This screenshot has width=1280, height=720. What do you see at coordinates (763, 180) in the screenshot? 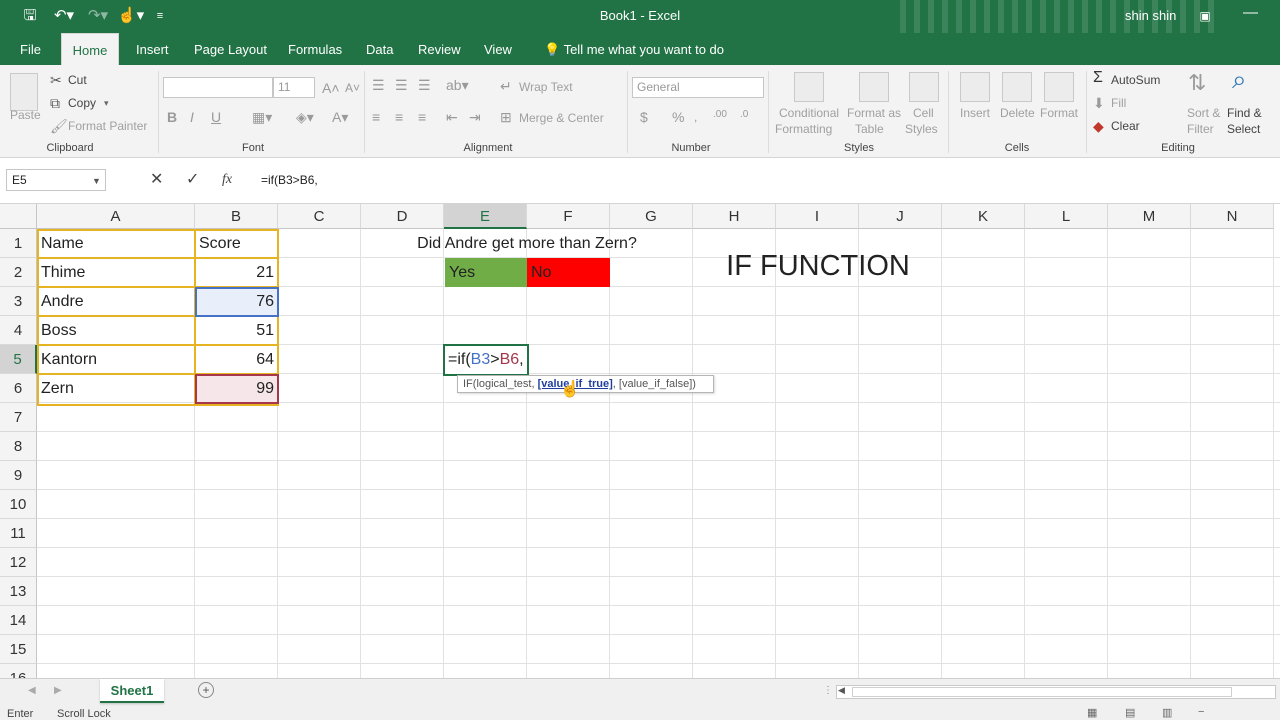
I see `formula-input: =if(B3>B6,` at bounding box center [763, 180].